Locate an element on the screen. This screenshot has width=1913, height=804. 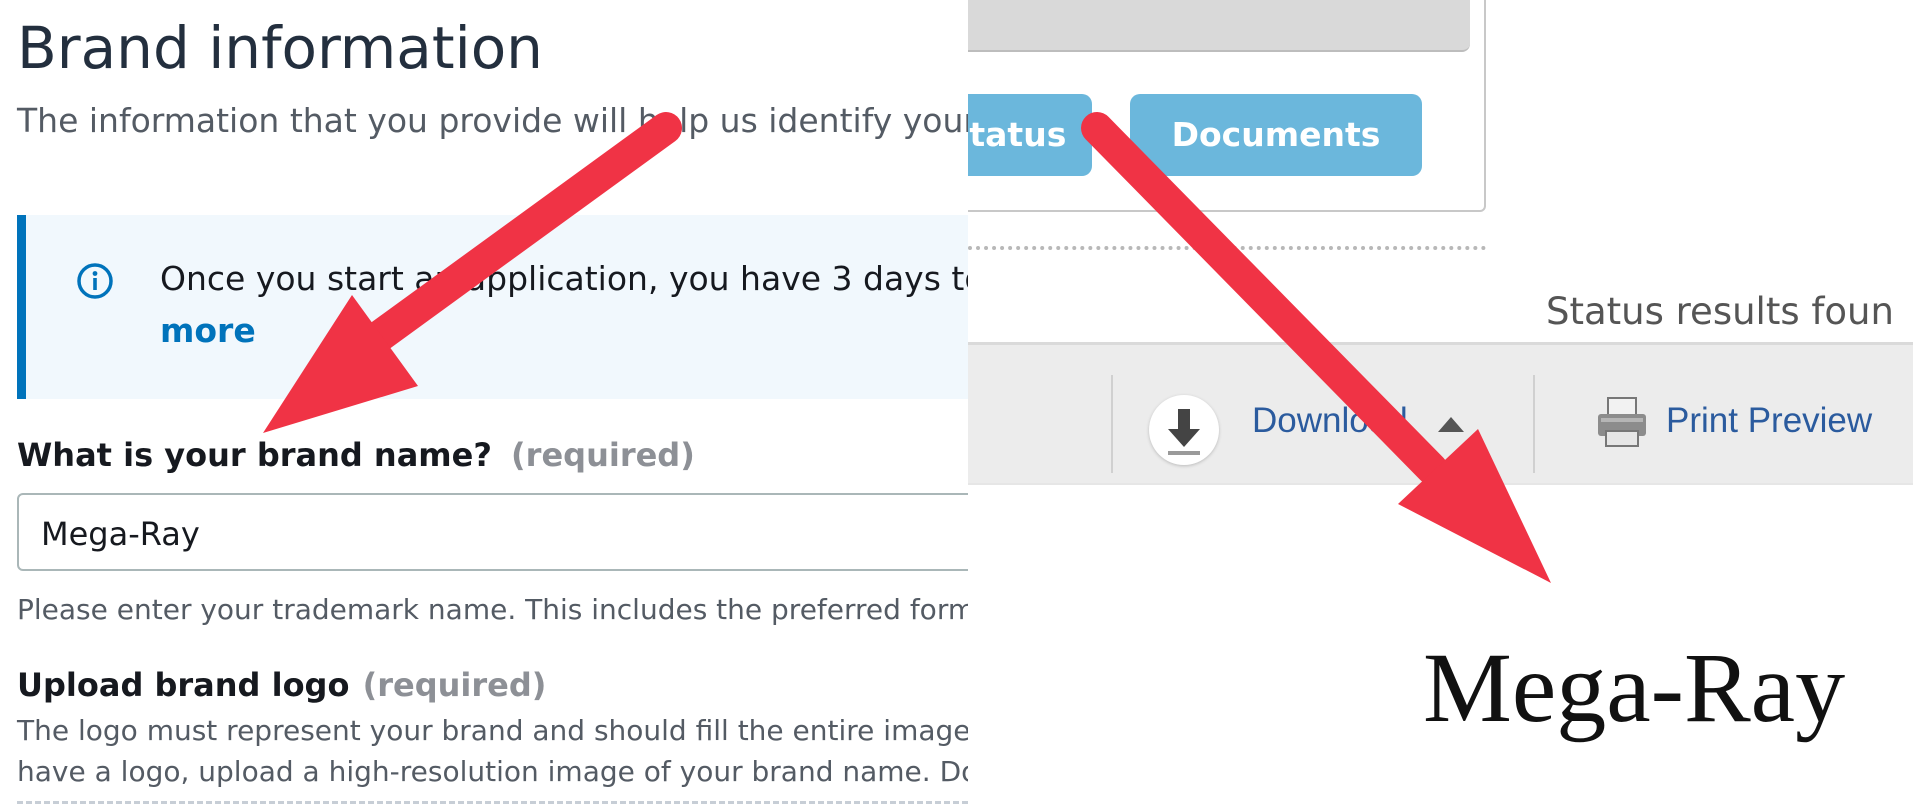
brand-name-value: Mega-Ray is located at coordinates (120, 534).